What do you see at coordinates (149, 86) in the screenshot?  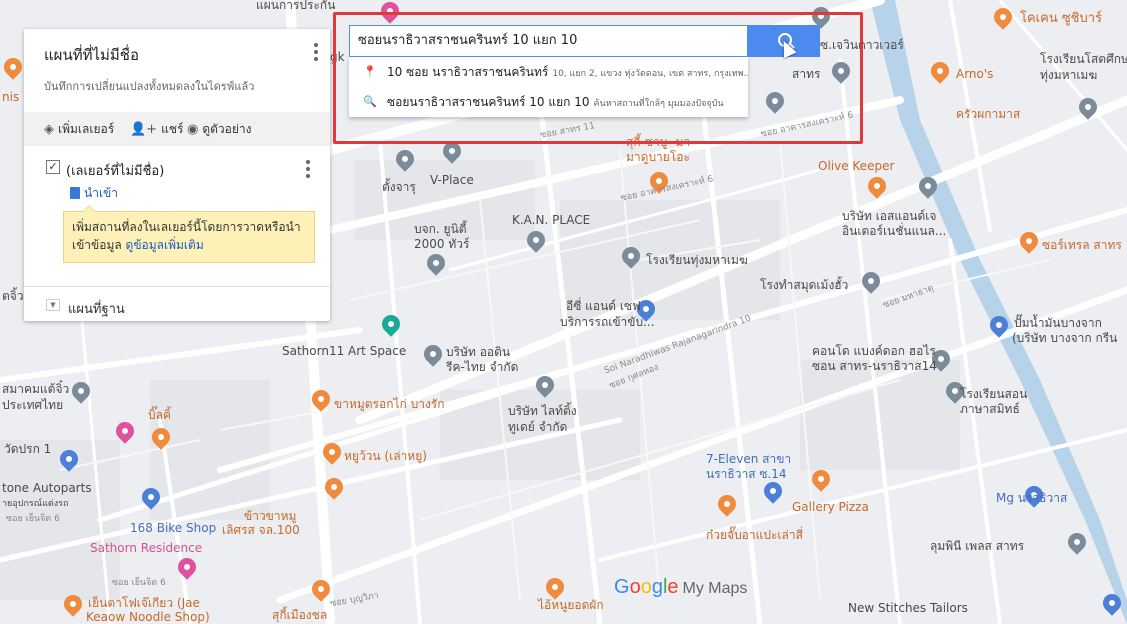 I see `save-status: บันทึกการเปลี่ยนแปลงทั้งหมดลงในไดรฟ์แล้ว` at bounding box center [149, 86].